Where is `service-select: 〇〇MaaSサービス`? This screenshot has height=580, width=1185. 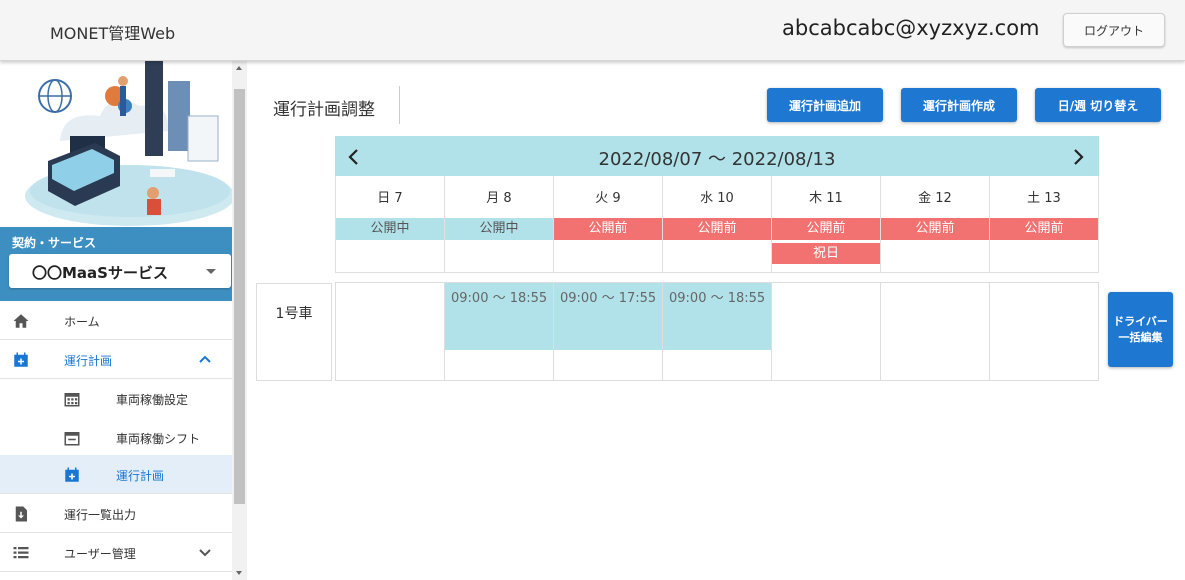
service-select: 〇〇MaaSサービス is located at coordinates (120, 271).